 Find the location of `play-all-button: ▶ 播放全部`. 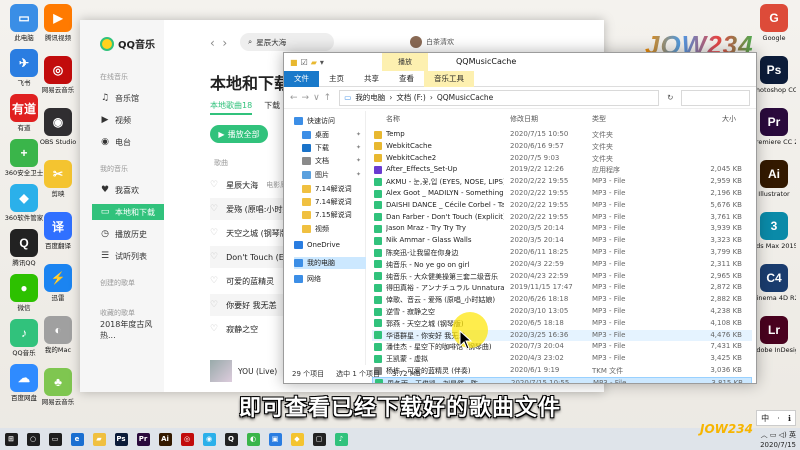

play-all-button: ▶ 播放全部 is located at coordinates (239, 134).